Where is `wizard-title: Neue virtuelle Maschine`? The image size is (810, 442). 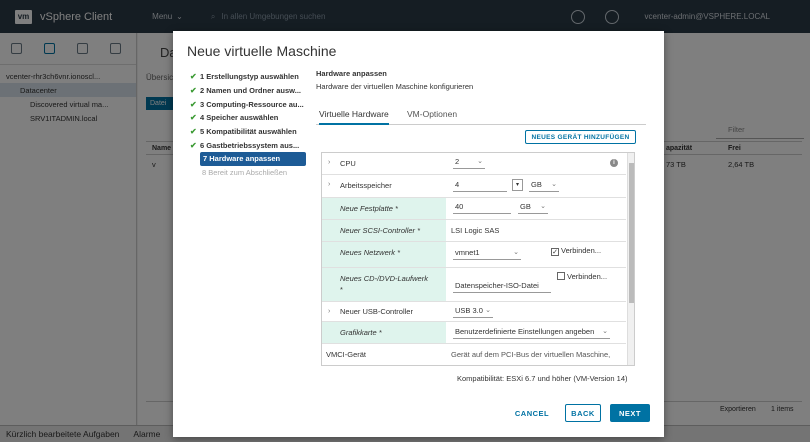 wizard-title: Neue virtuelle Maschine is located at coordinates (262, 51).